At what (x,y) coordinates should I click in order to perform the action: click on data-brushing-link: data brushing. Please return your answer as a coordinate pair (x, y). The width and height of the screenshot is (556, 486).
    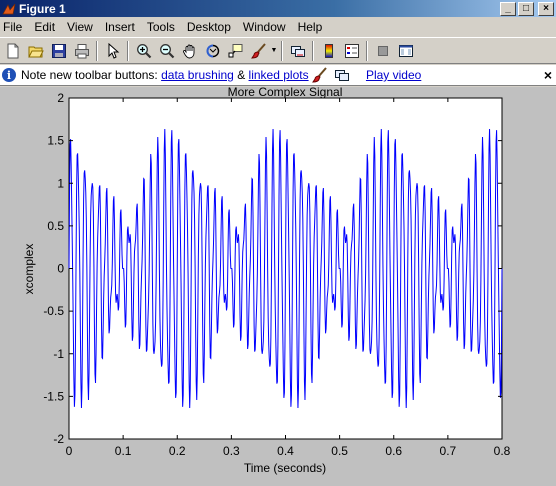
    Looking at the image, I should click on (197, 75).